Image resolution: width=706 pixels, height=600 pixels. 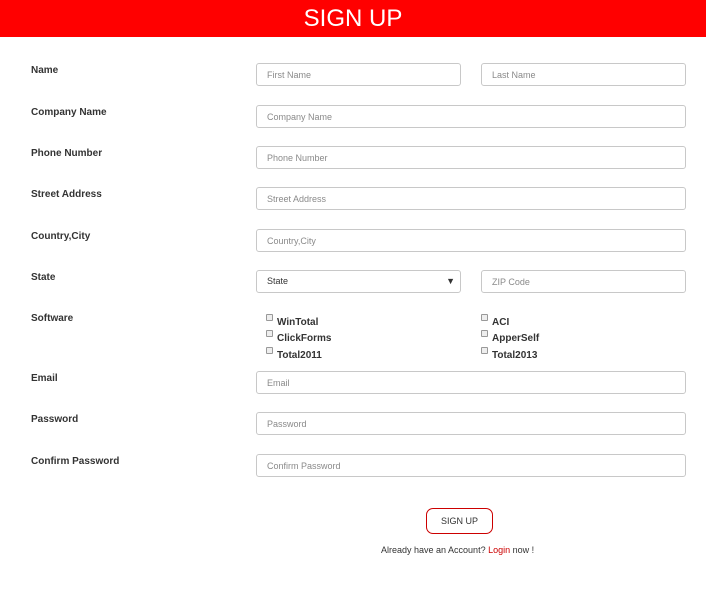 I want to click on name-label: Name, so click(x=45, y=70).